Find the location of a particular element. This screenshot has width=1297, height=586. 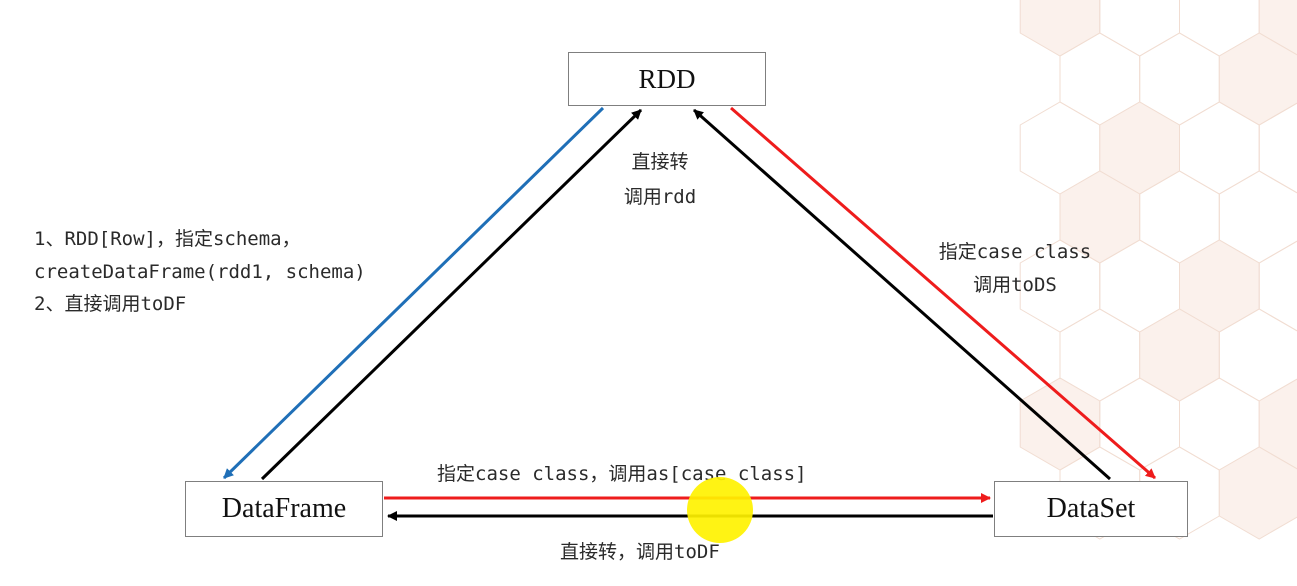

node-rdd: RDD is located at coordinates (667, 79).